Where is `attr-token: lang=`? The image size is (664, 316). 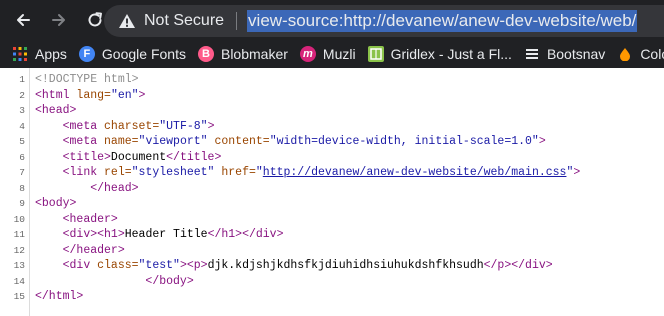 attr-token: lang= is located at coordinates (90, 95).